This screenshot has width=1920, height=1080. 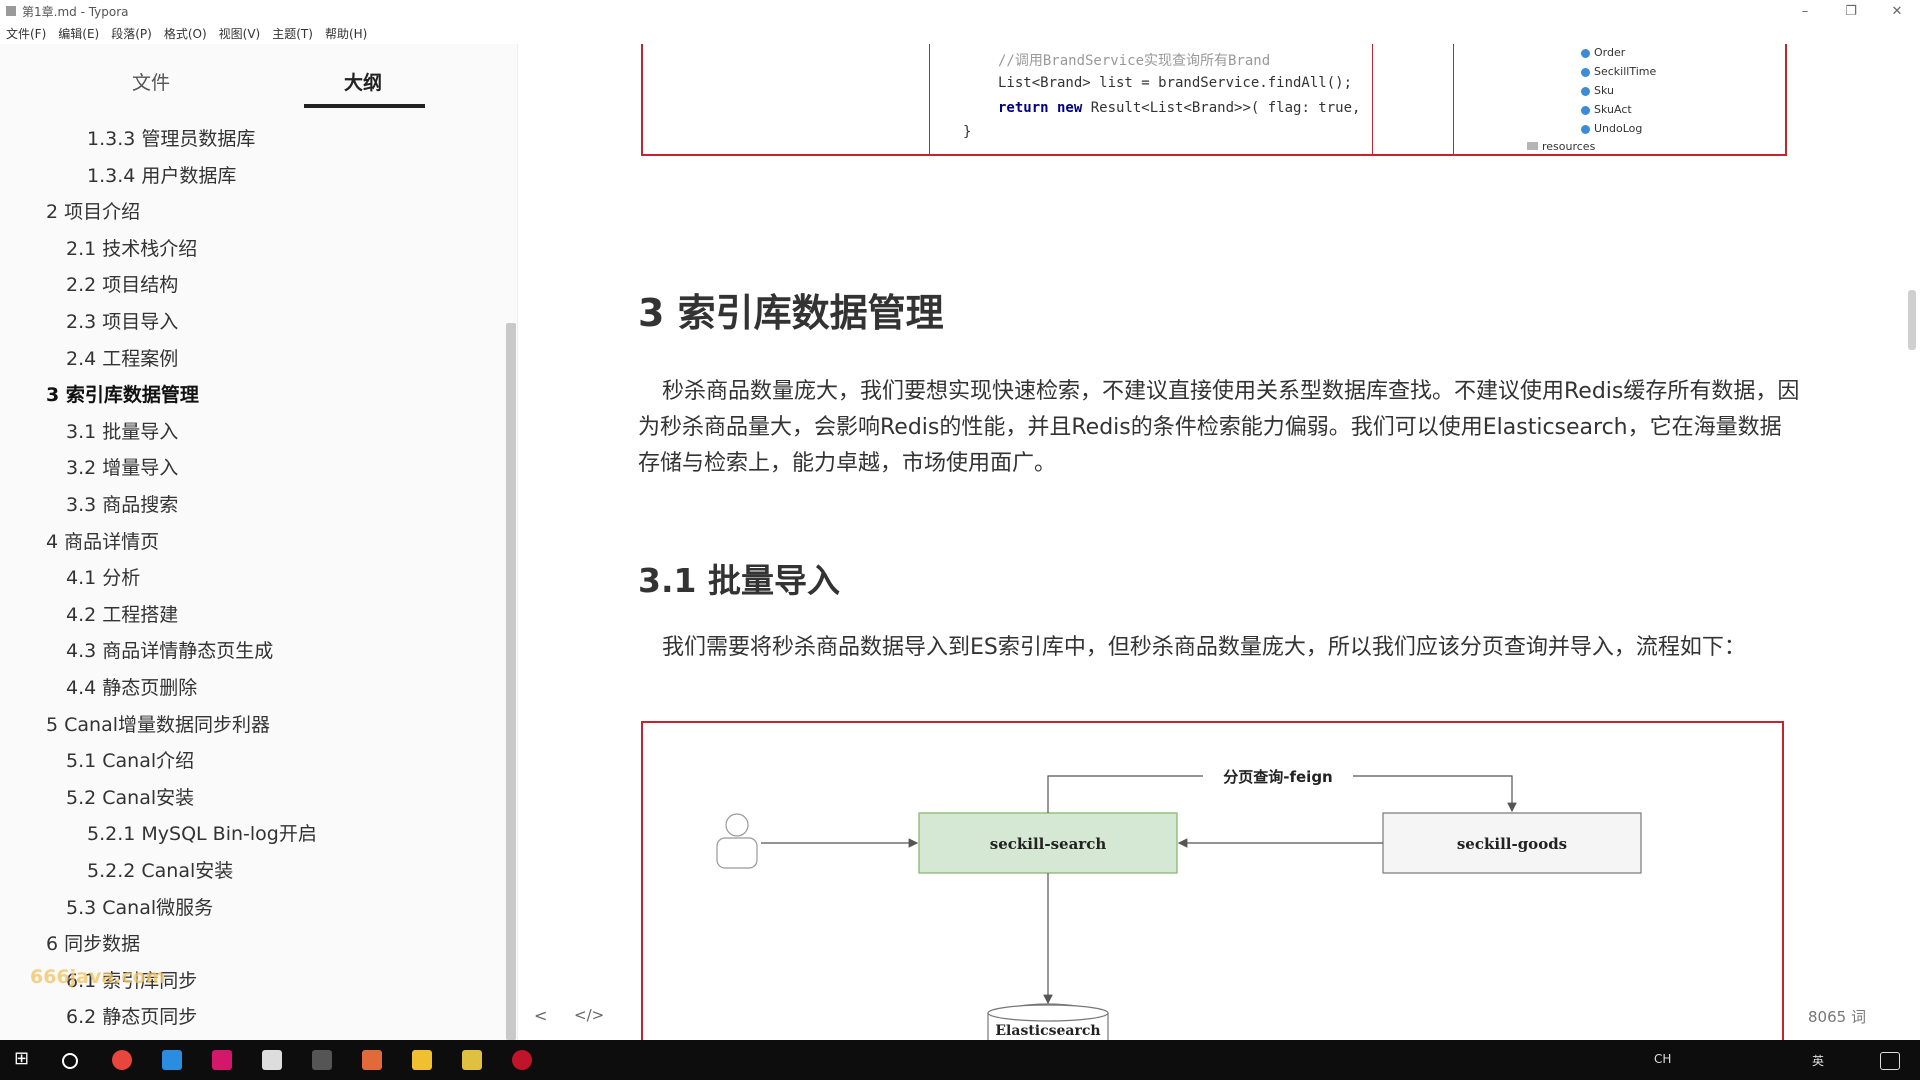 I want to click on user-icon, so click(x=737, y=841).